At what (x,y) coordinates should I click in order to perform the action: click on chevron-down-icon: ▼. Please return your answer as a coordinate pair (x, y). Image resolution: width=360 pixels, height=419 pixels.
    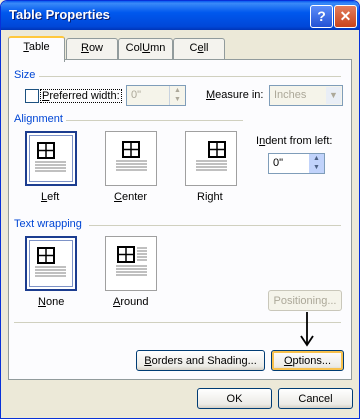
    Looking at the image, I should click on (333, 95).